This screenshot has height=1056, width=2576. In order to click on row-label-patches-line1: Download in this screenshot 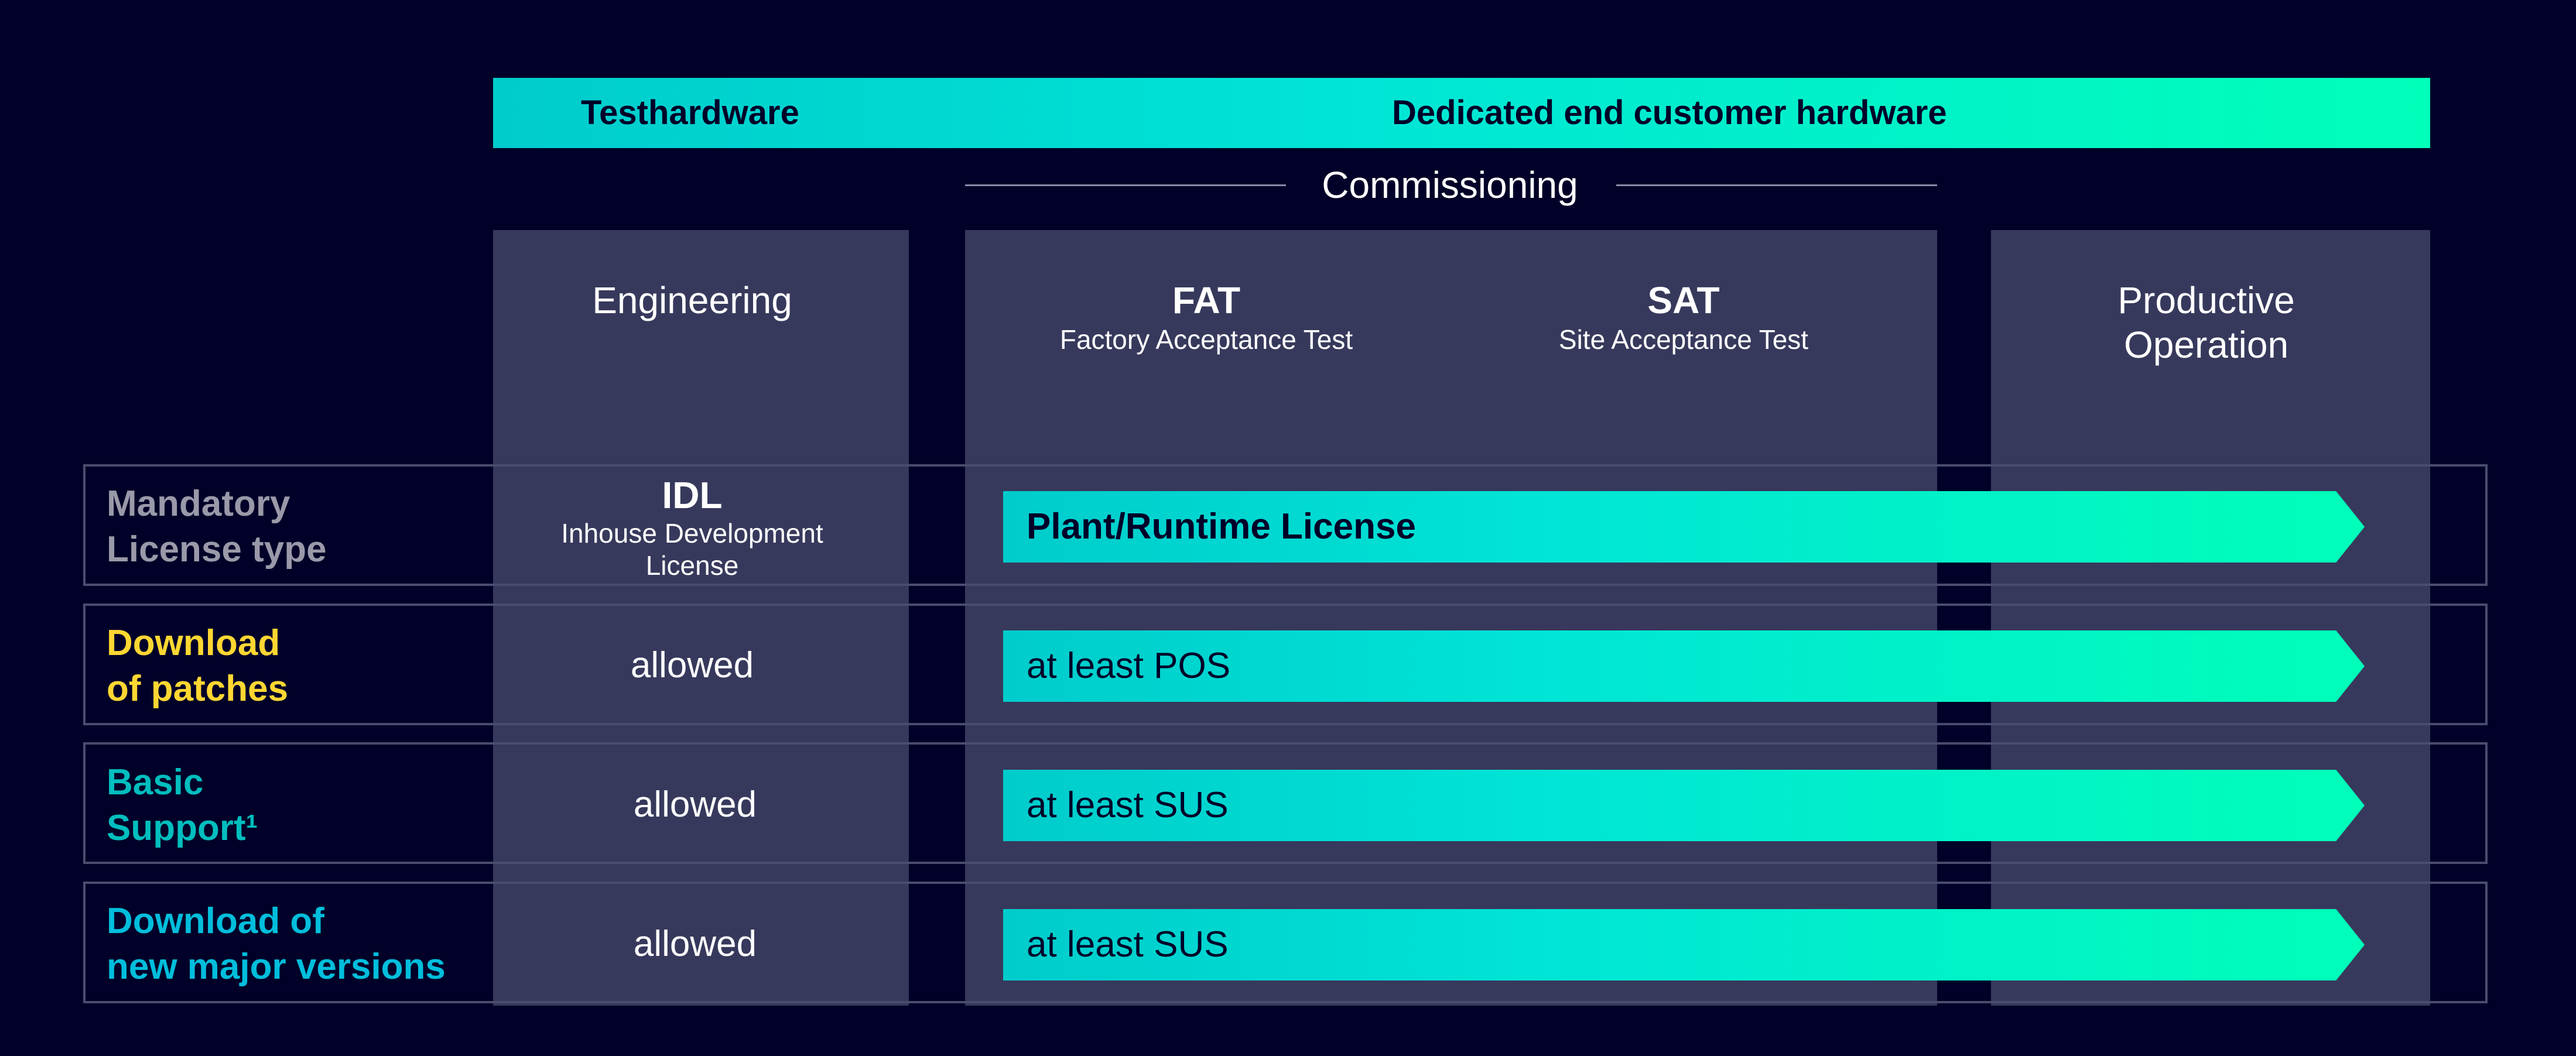, I will do `click(193, 643)`.